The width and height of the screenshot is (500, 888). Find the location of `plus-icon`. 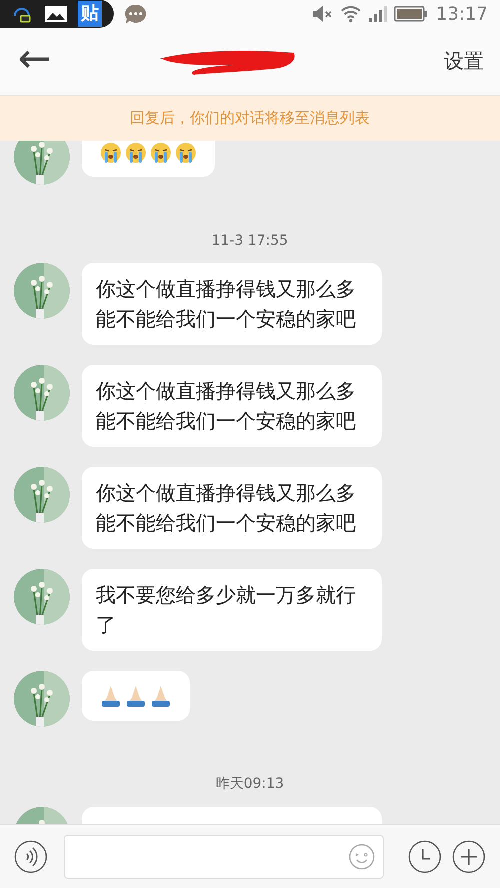

plus-icon is located at coordinates (469, 857).